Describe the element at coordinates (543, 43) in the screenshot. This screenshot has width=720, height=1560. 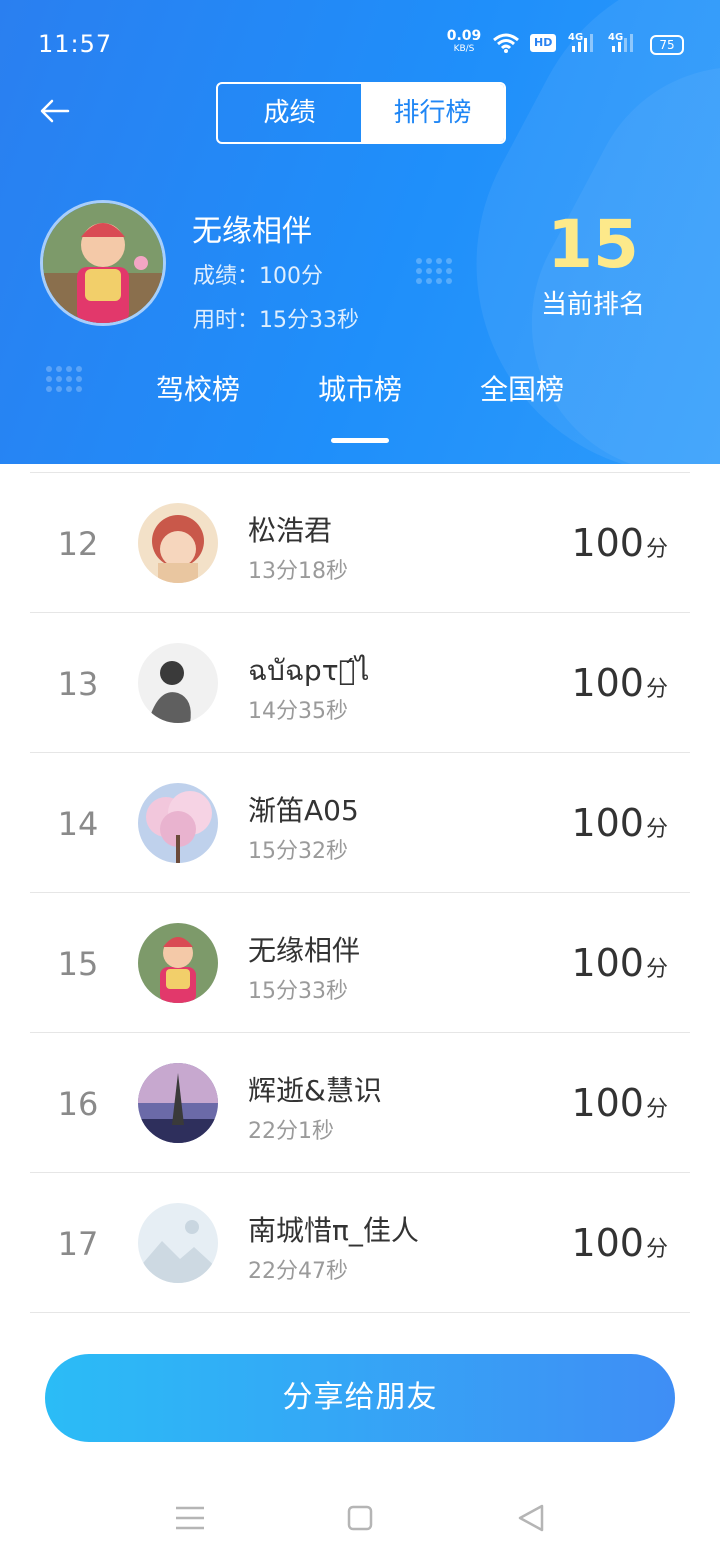
I see `hd-icon: HD` at that location.